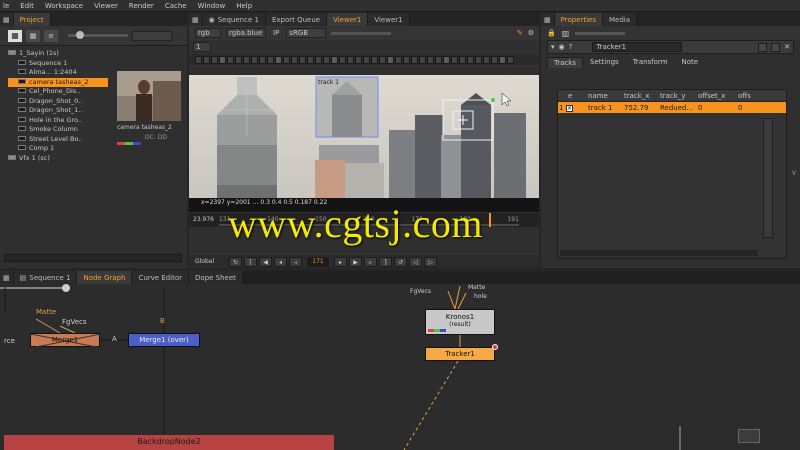  I want to click on transport-button: ◂, so click(280, 261).